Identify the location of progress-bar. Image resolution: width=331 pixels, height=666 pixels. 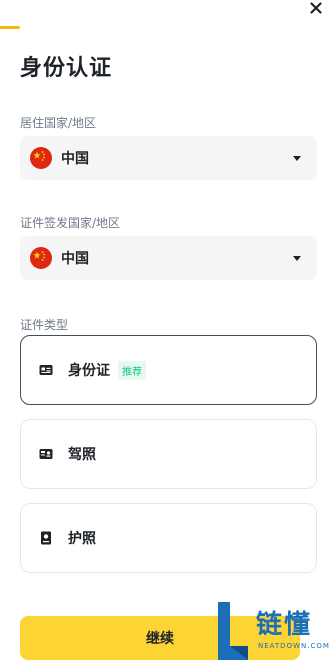
(10, 27).